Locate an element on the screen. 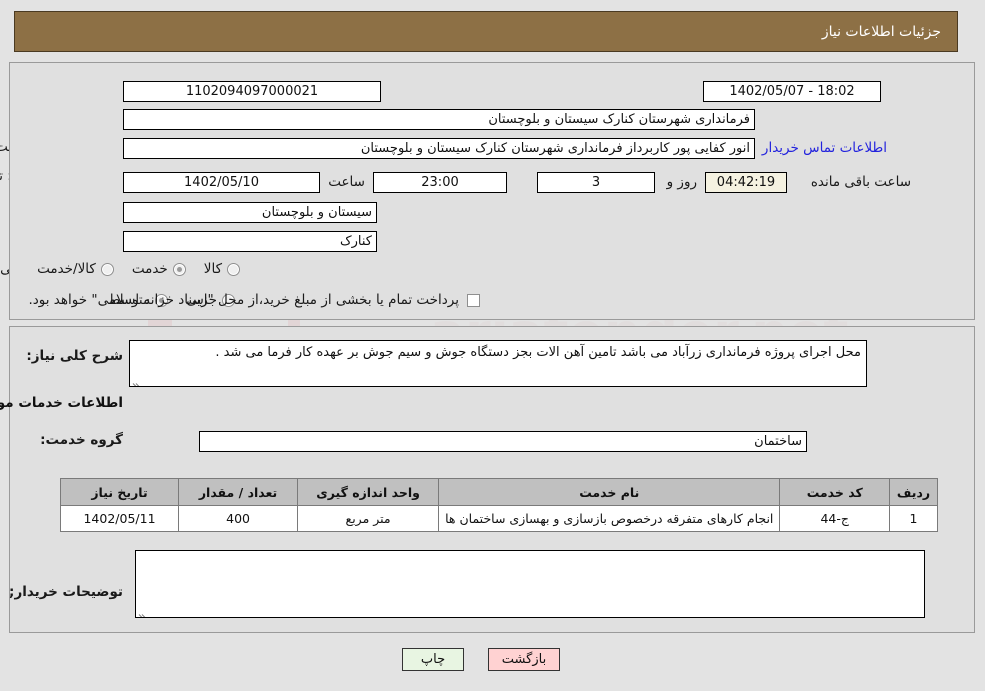 This screenshot has height=691, width=985. delivery-province-value: سیستان و بلوچستان is located at coordinates (250, 212).